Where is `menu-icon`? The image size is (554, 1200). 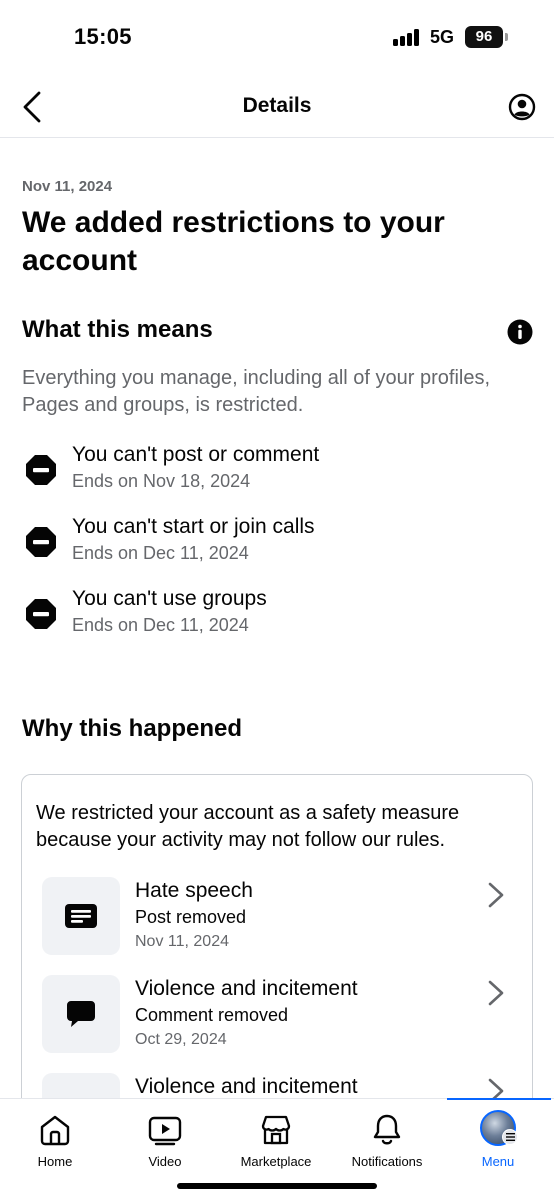 menu-icon is located at coordinates (510, 1137).